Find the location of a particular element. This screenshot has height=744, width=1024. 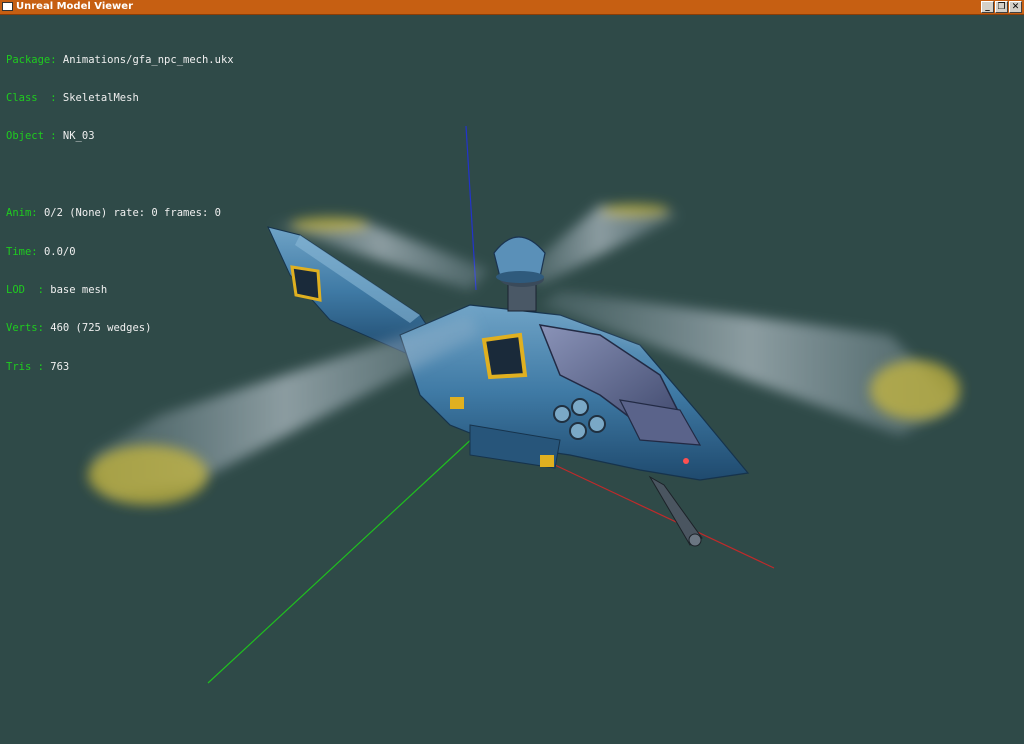

rotor-hub is located at coordinates (519, 274).